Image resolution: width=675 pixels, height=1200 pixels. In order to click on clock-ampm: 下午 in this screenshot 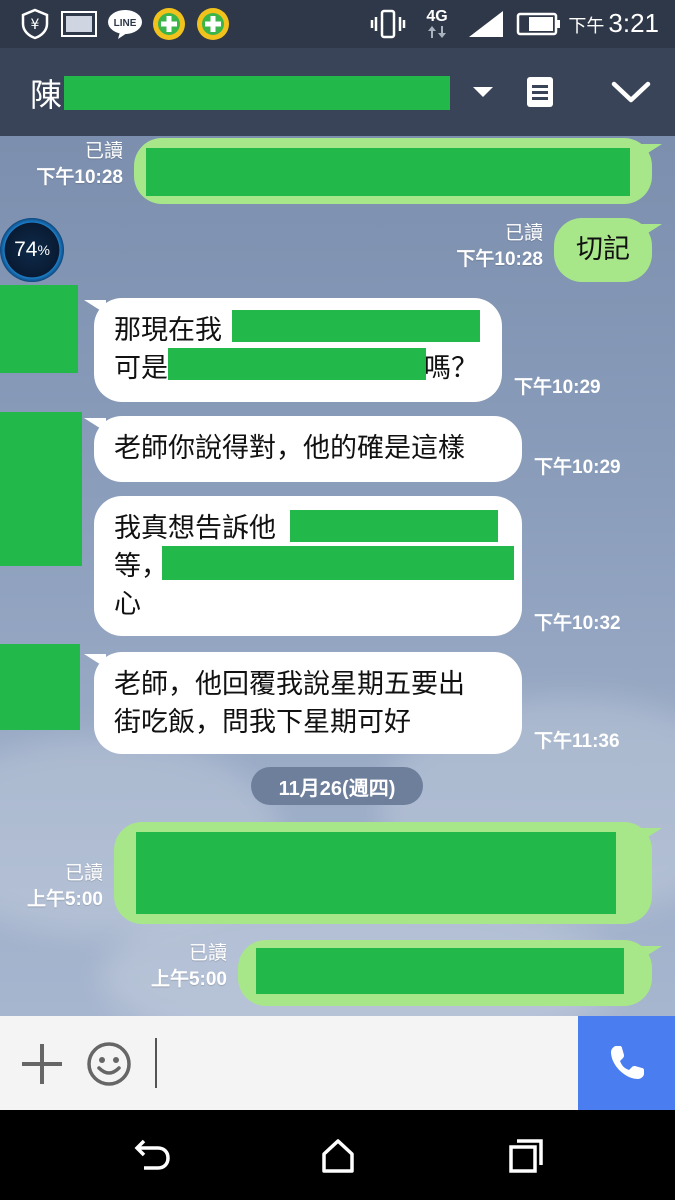, I will do `click(586, 26)`.